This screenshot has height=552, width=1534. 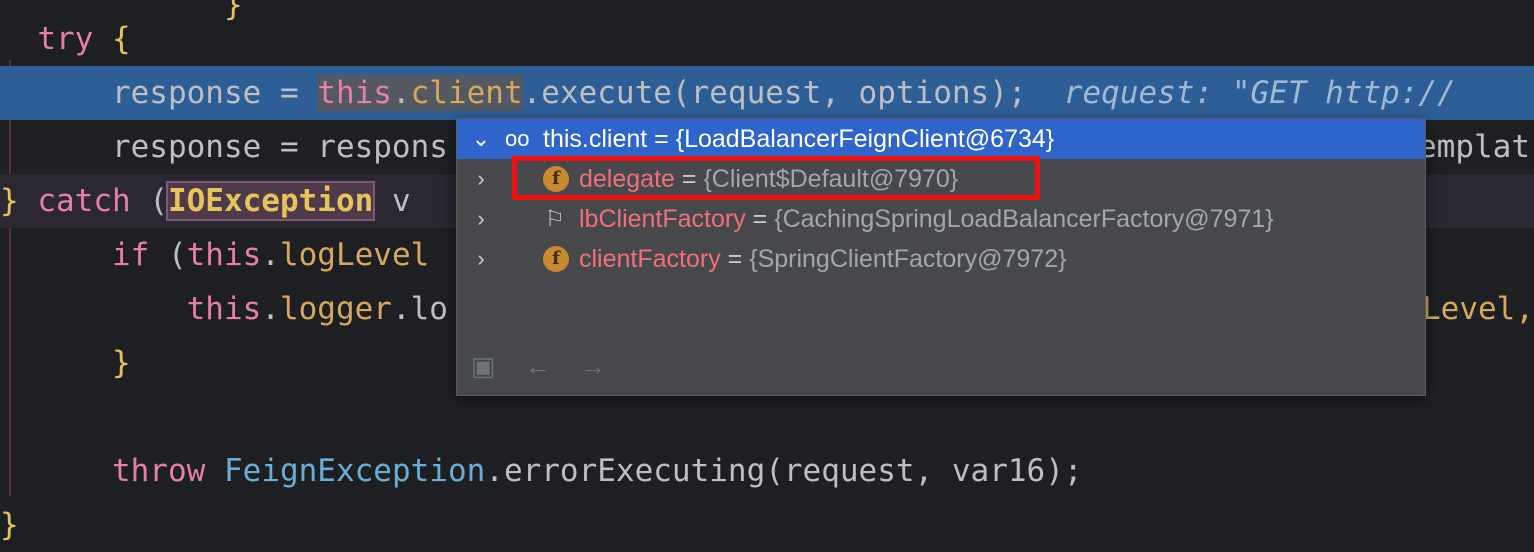 I want to click on popup-expression-value: {LoadBalancerFeignClient@6734}, so click(x=865, y=139).